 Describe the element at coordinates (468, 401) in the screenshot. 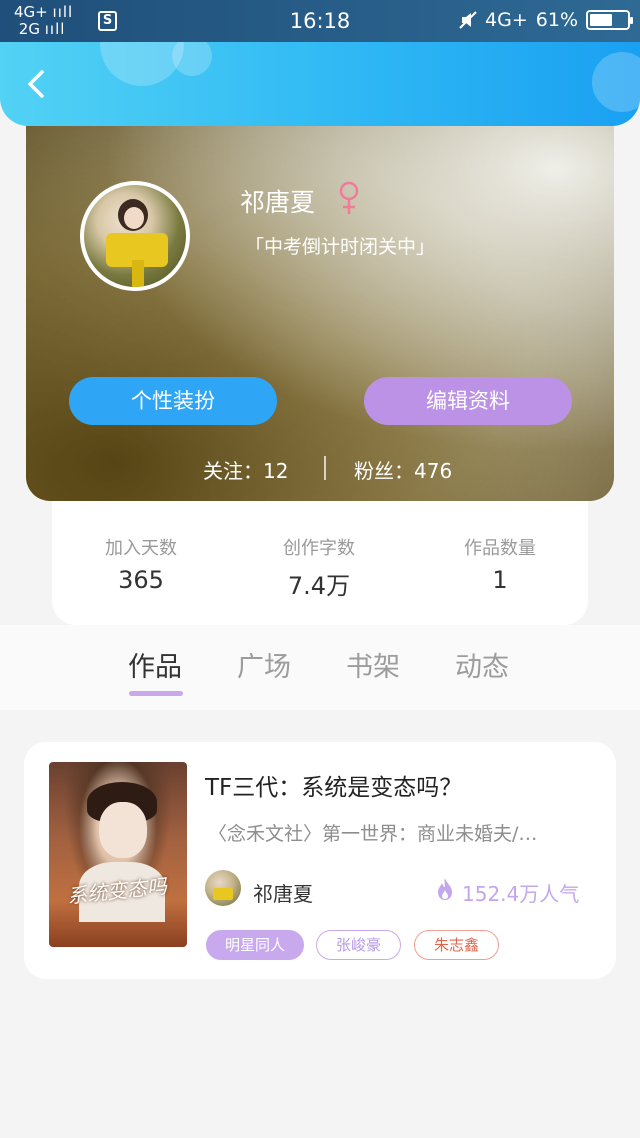

I see `edit-profile-button: 编辑资料` at that location.